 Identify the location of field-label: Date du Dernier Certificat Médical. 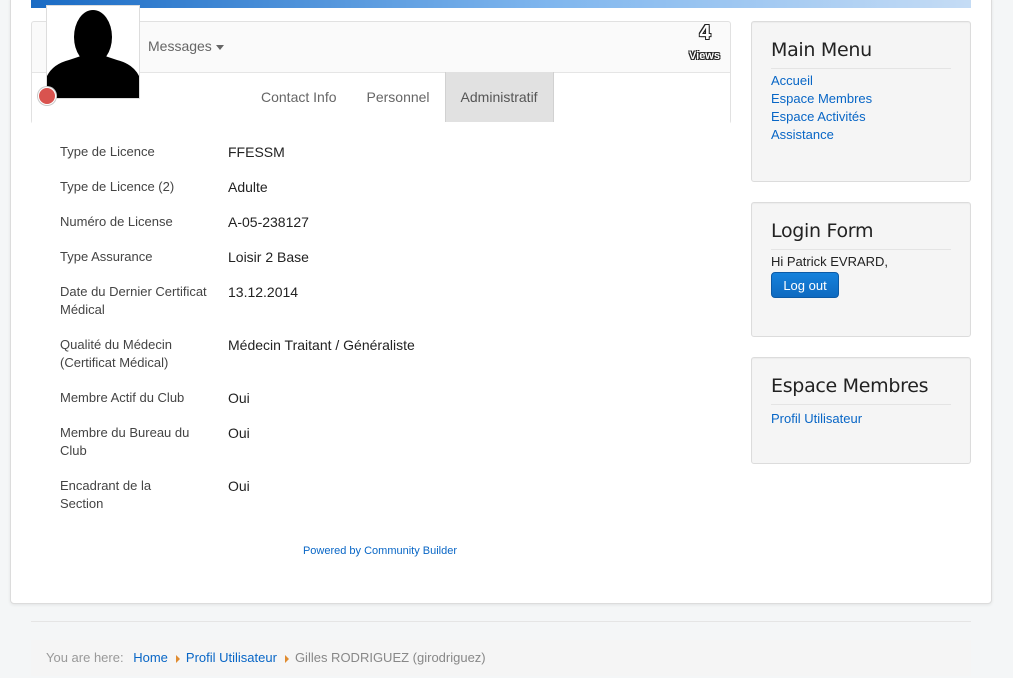
(133, 300).